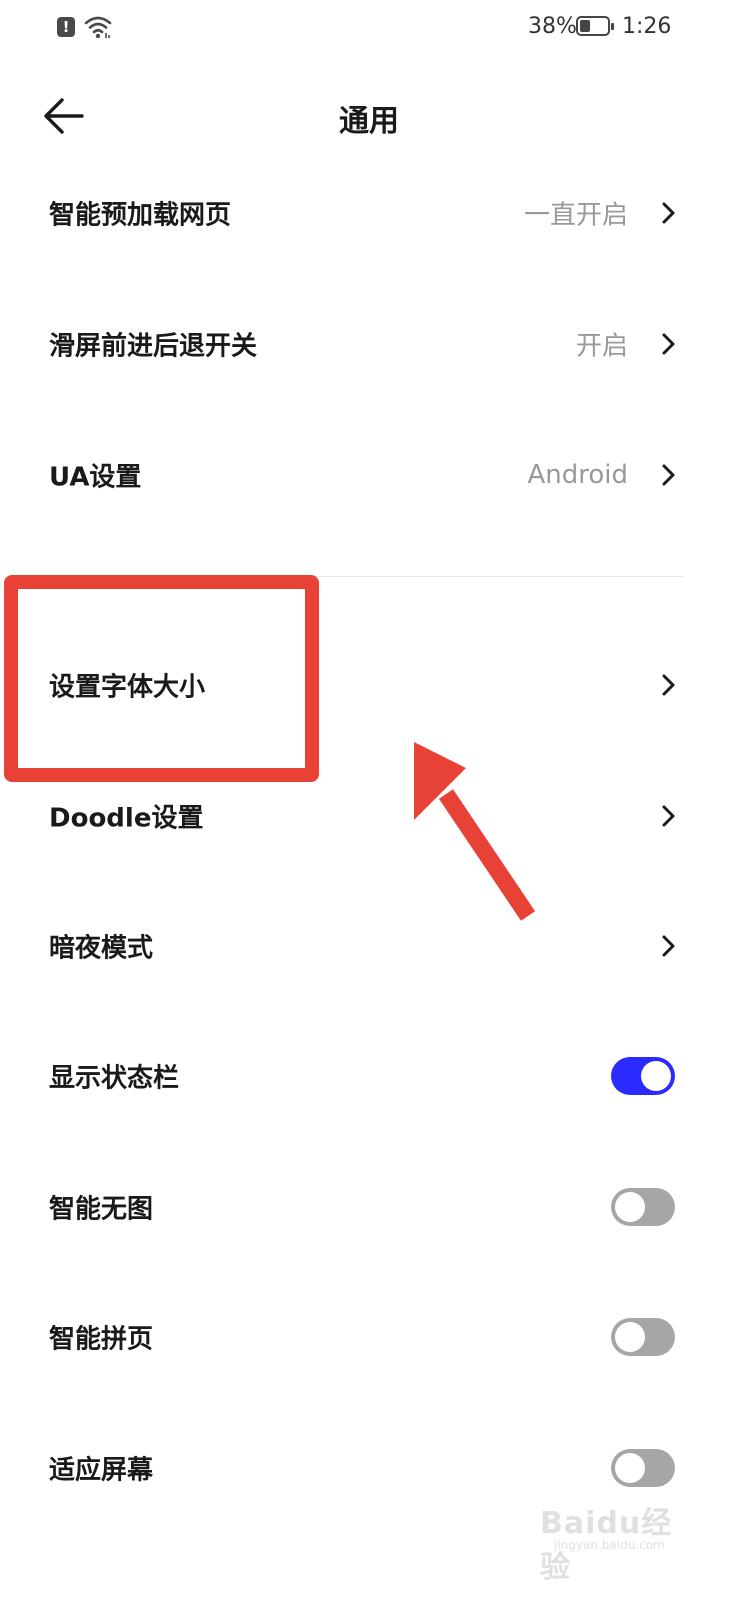 This screenshot has height=1600, width=738. Describe the element at coordinates (575, 215) in the screenshot. I see `setting-value: 一直开启` at that location.